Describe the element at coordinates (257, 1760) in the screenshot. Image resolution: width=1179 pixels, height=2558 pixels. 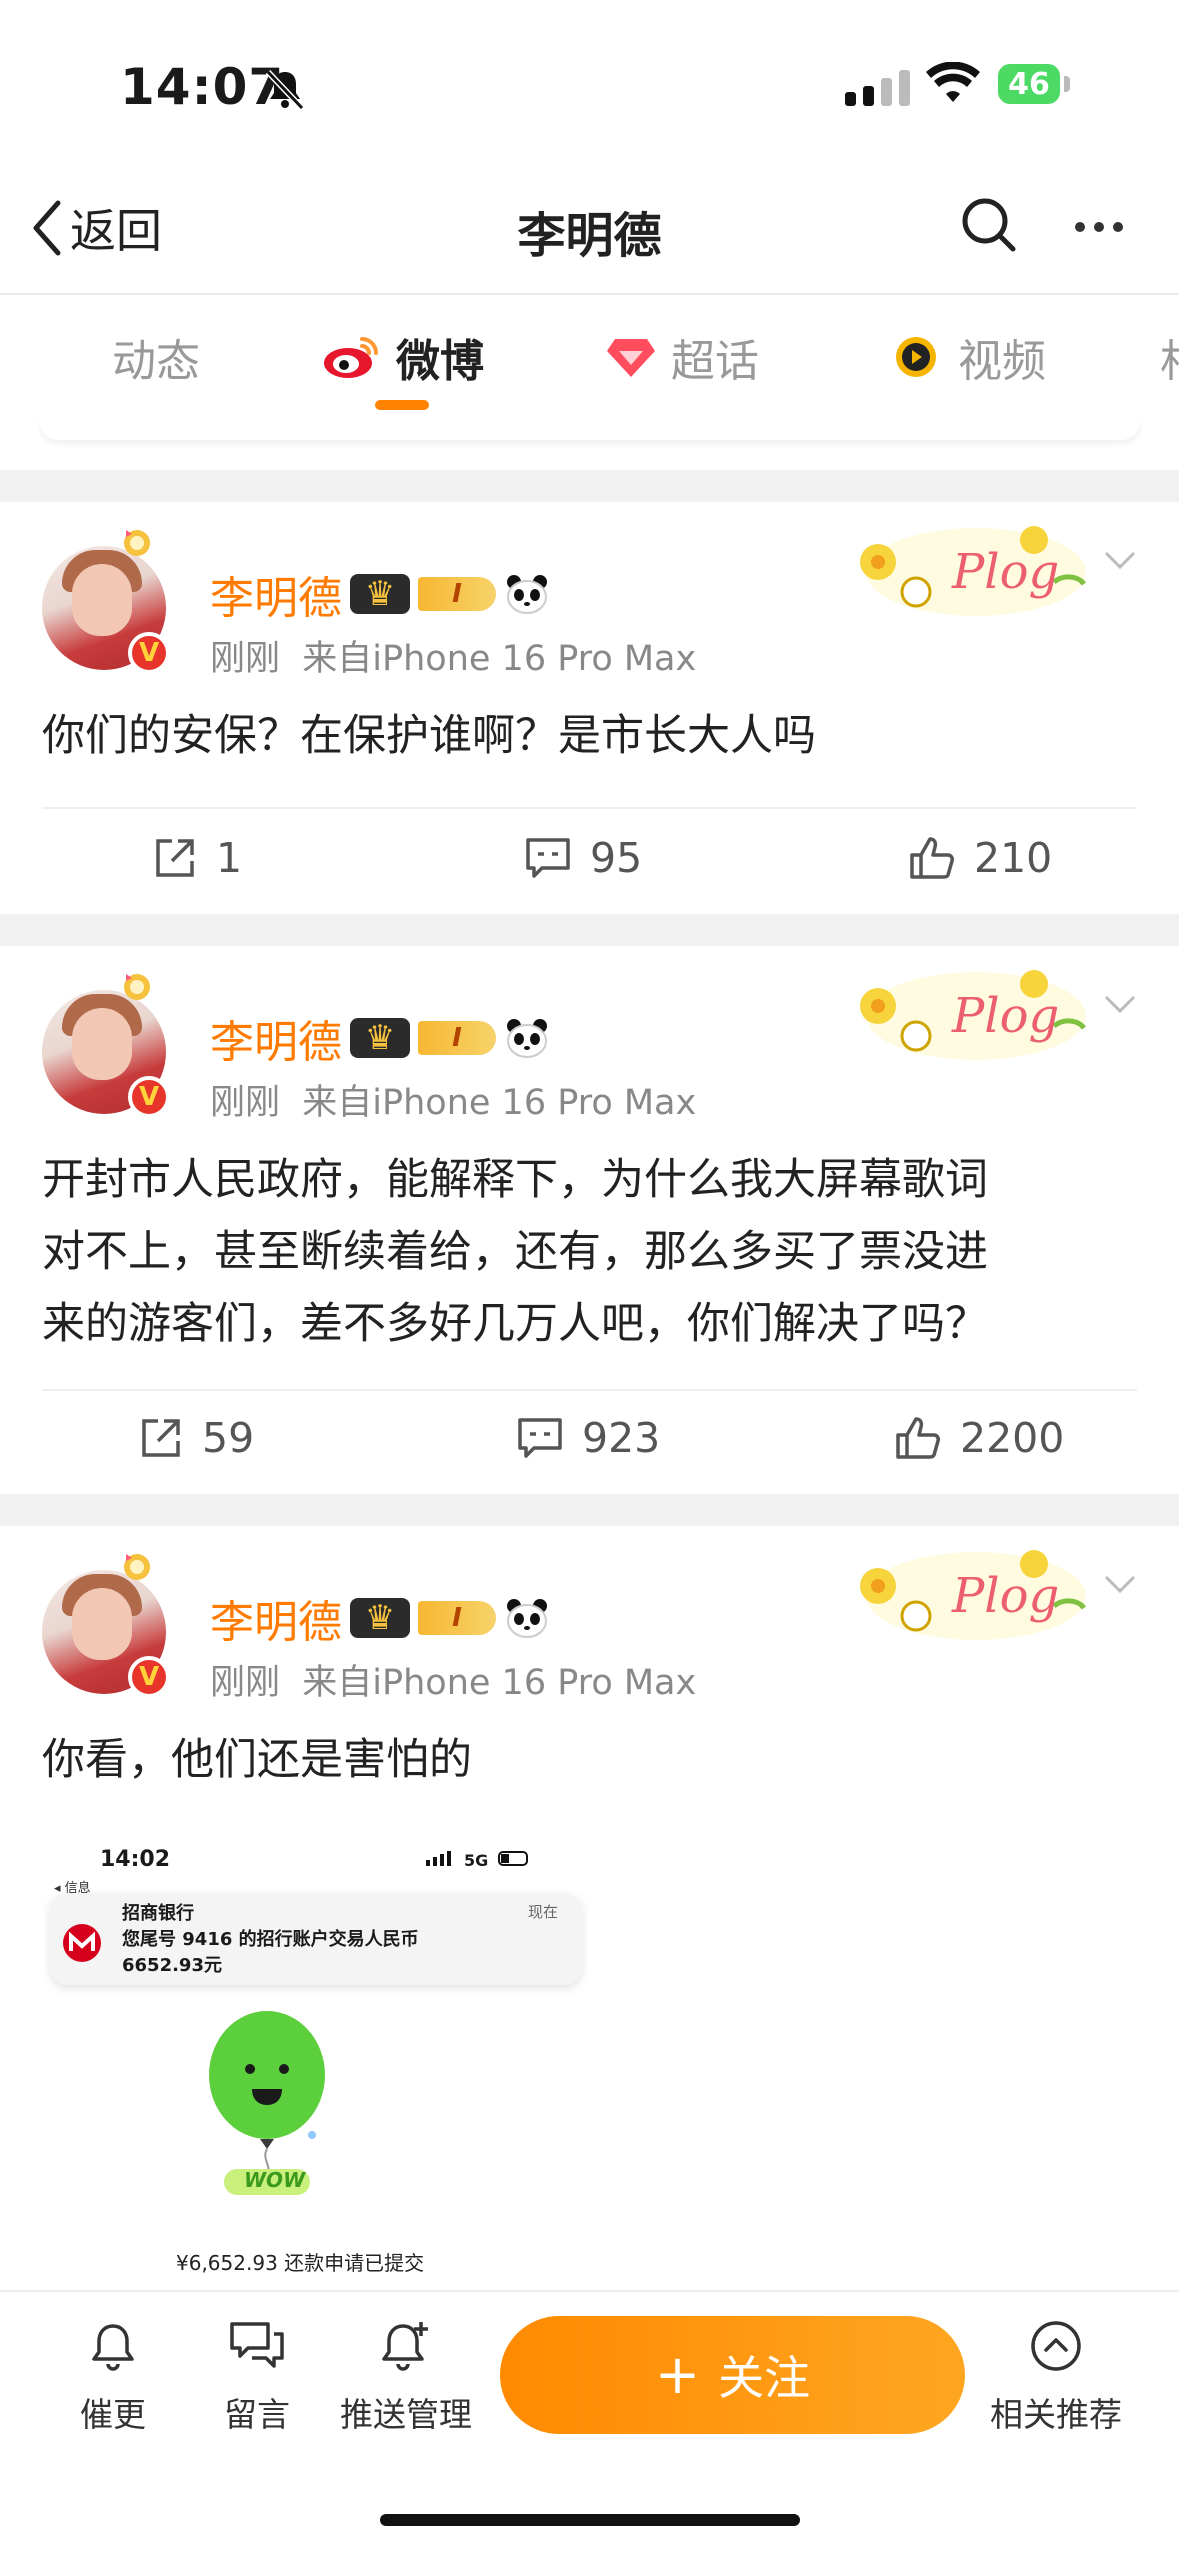
I see `post-text: 你看，他们还是害怕的` at that location.